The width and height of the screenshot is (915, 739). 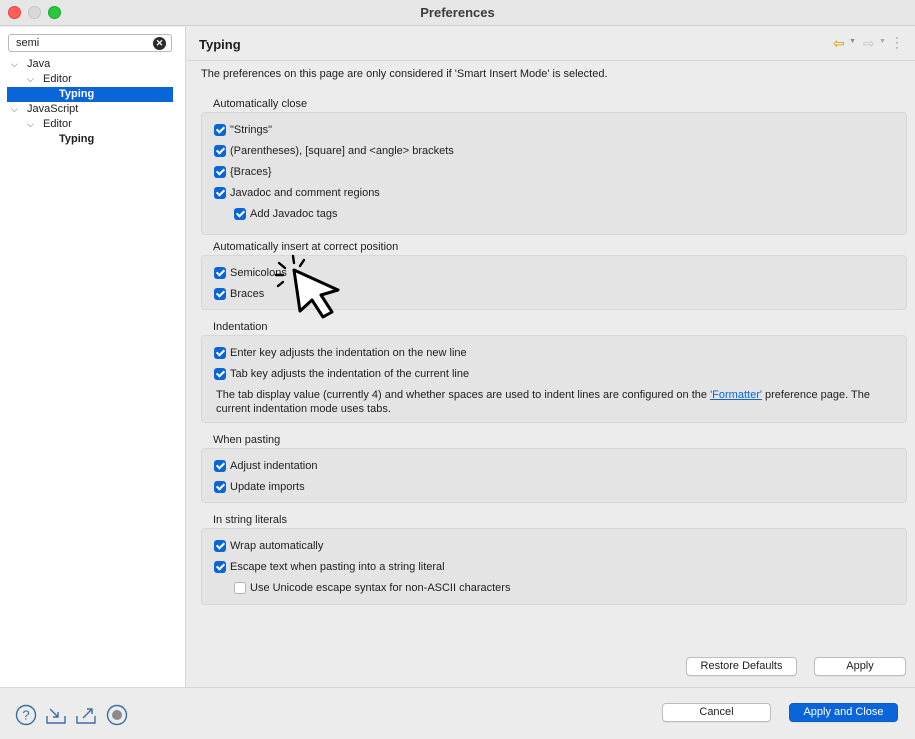 I want to click on title-divider, so click(x=551, y=60).